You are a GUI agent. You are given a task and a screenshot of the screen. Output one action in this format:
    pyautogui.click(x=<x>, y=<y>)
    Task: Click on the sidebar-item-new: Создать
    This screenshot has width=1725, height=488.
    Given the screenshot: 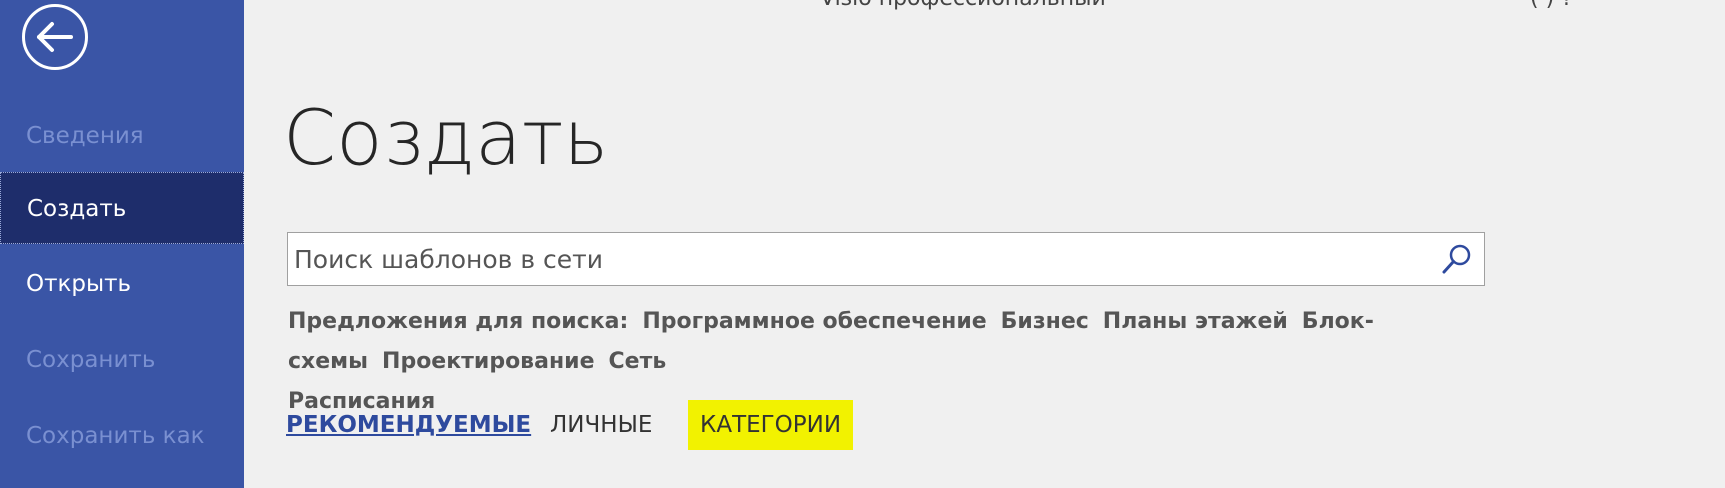 What is the action you would take?
    pyautogui.click(x=122, y=208)
    